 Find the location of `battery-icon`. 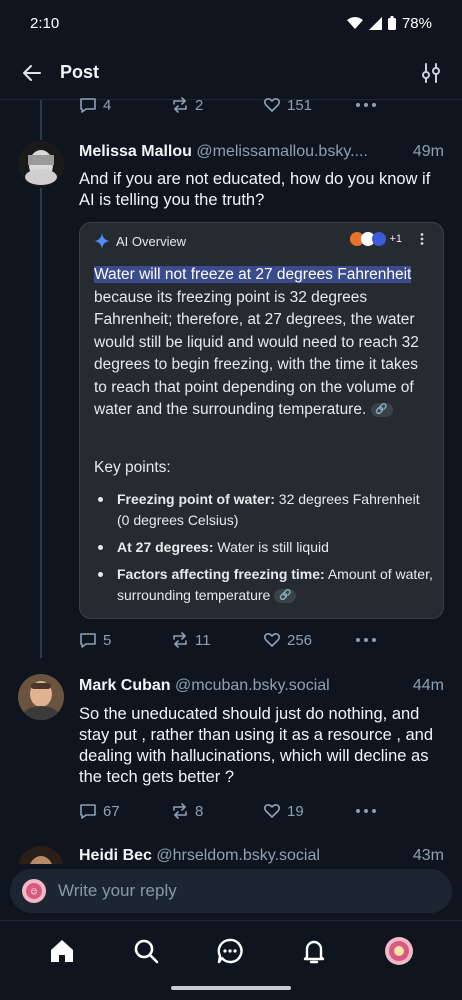

battery-icon is located at coordinates (391, 23).